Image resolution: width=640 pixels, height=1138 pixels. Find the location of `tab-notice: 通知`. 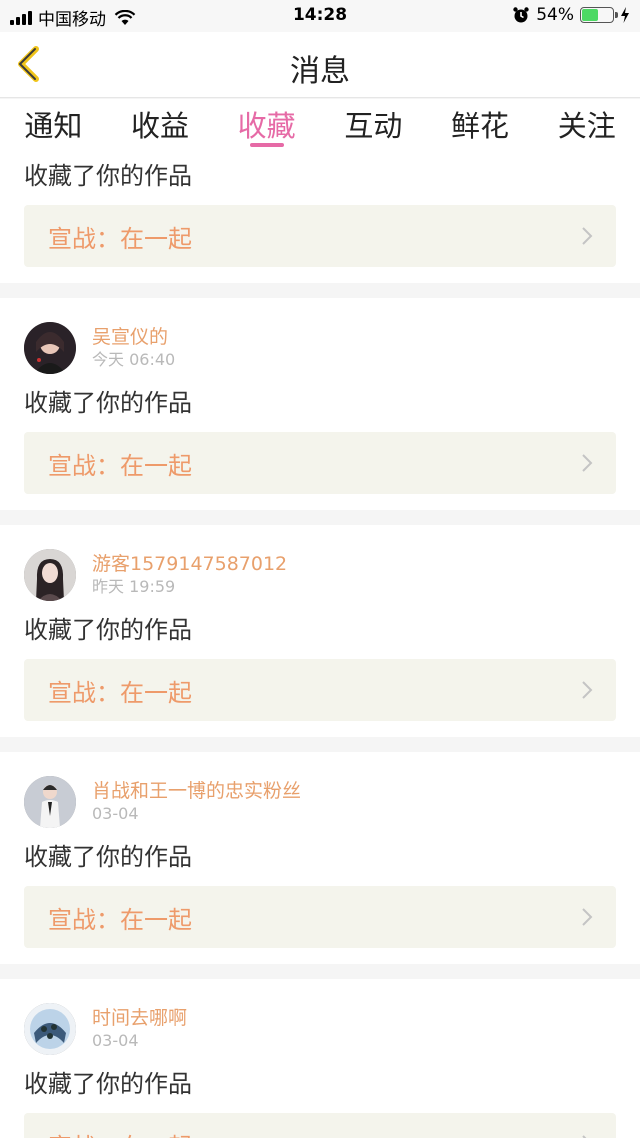

tab-notice: 通知 is located at coordinates (53, 125).